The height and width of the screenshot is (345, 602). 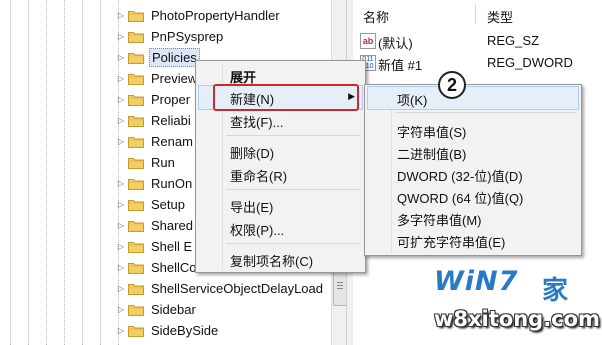 I want to click on value-name: 新值 #1, so click(x=400, y=65).